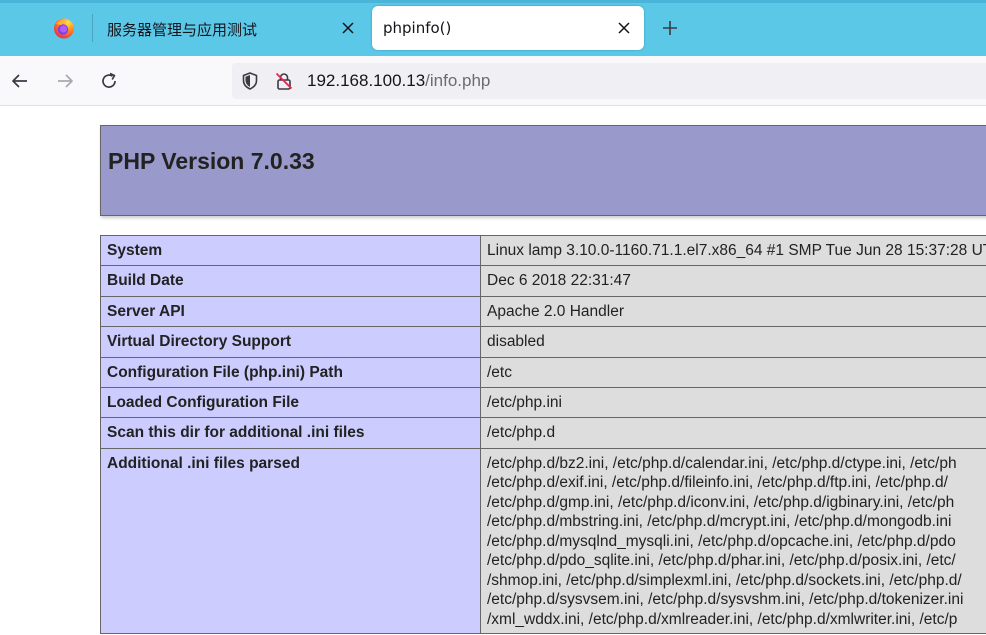  What do you see at coordinates (211, 161) in the screenshot?
I see `page-title: PHP Version 7.0.33` at bounding box center [211, 161].